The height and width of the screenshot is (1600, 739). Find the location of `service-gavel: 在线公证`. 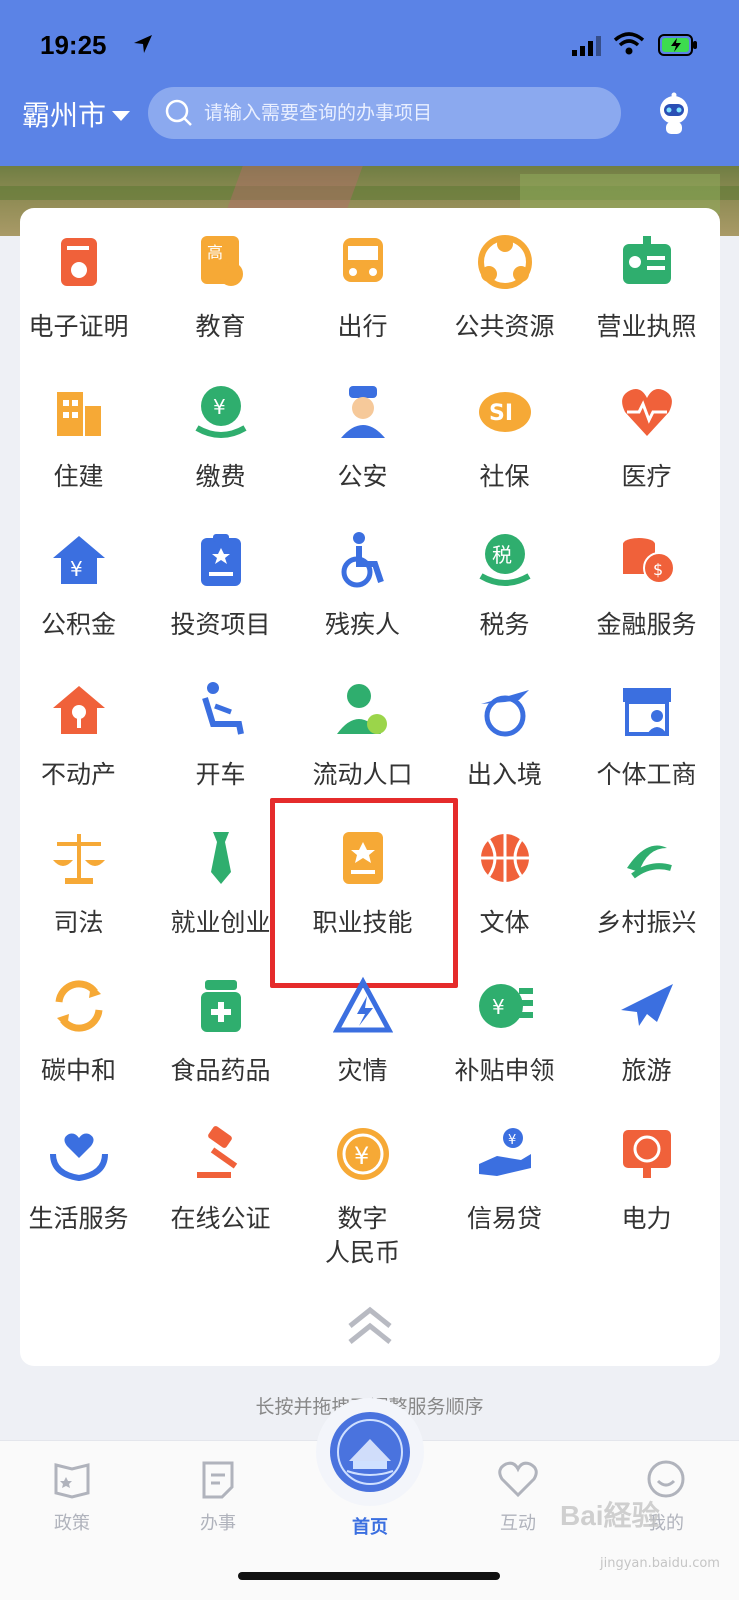

service-gavel: 在线公证 is located at coordinates (220, 1180).